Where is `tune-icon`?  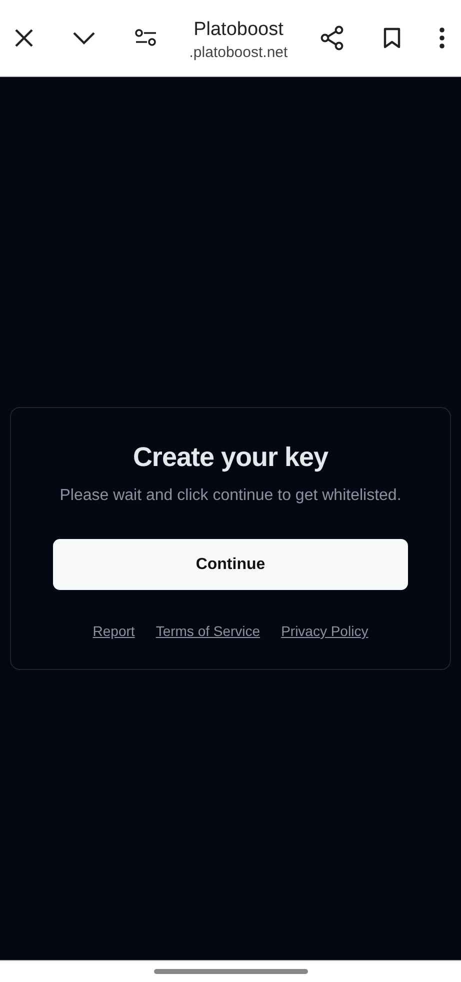 tune-icon is located at coordinates (145, 38).